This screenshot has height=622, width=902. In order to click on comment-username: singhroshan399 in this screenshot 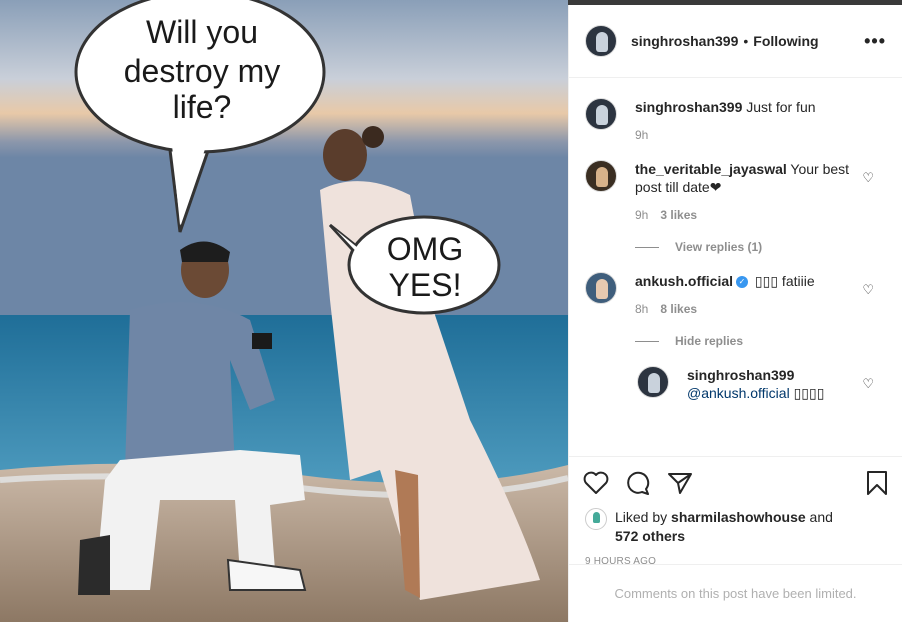, I will do `click(688, 107)`.